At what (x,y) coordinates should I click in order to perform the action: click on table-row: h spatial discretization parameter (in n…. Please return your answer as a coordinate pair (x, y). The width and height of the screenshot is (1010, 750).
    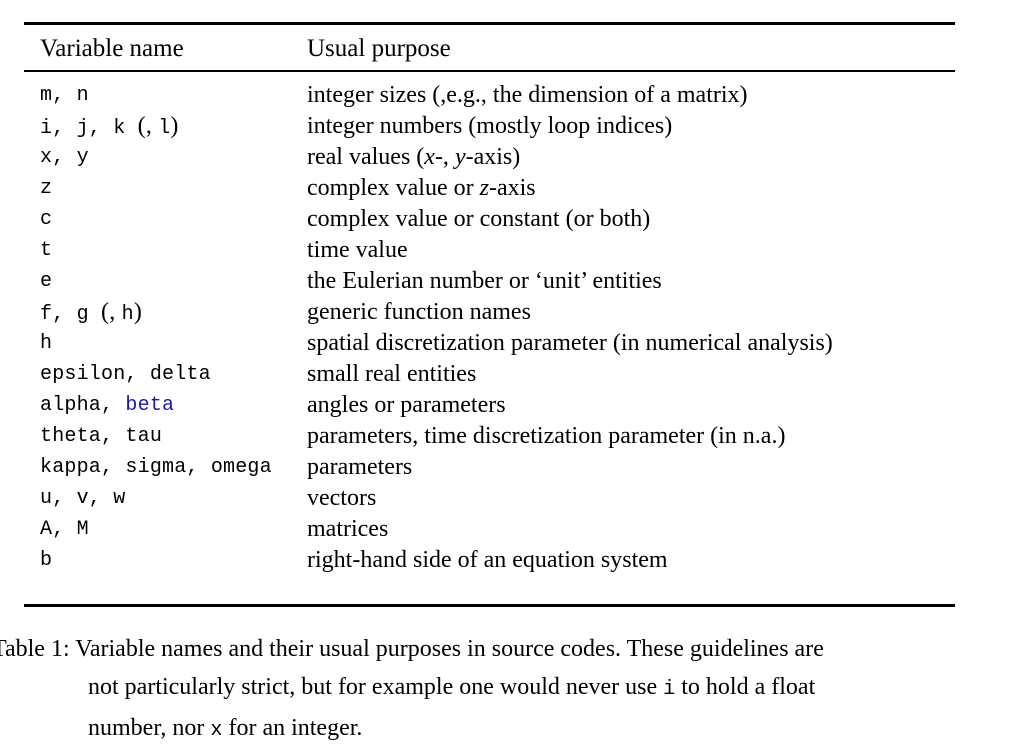
    Looking at the image, I should click on (505, 343).